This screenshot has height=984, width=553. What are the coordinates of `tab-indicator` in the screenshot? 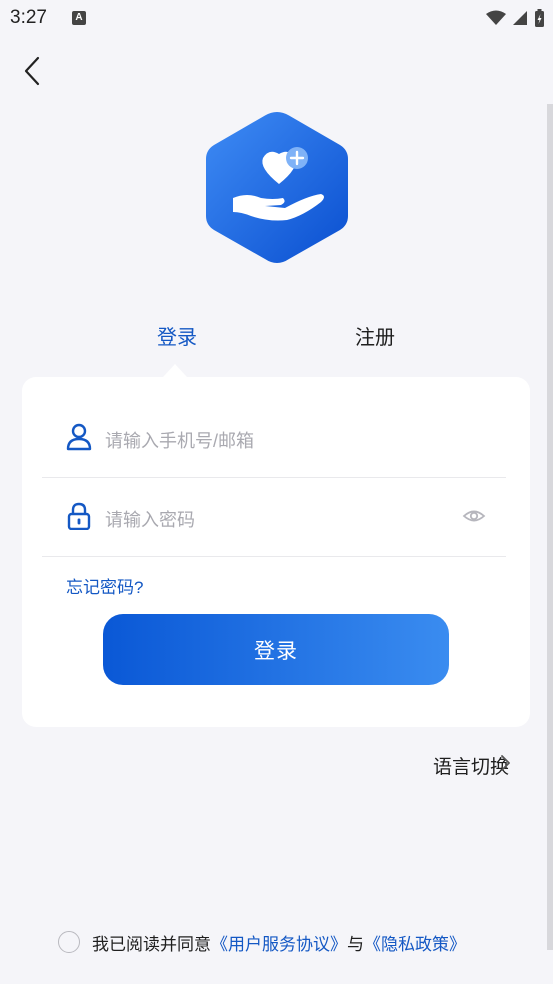 It's located at (175, 370).